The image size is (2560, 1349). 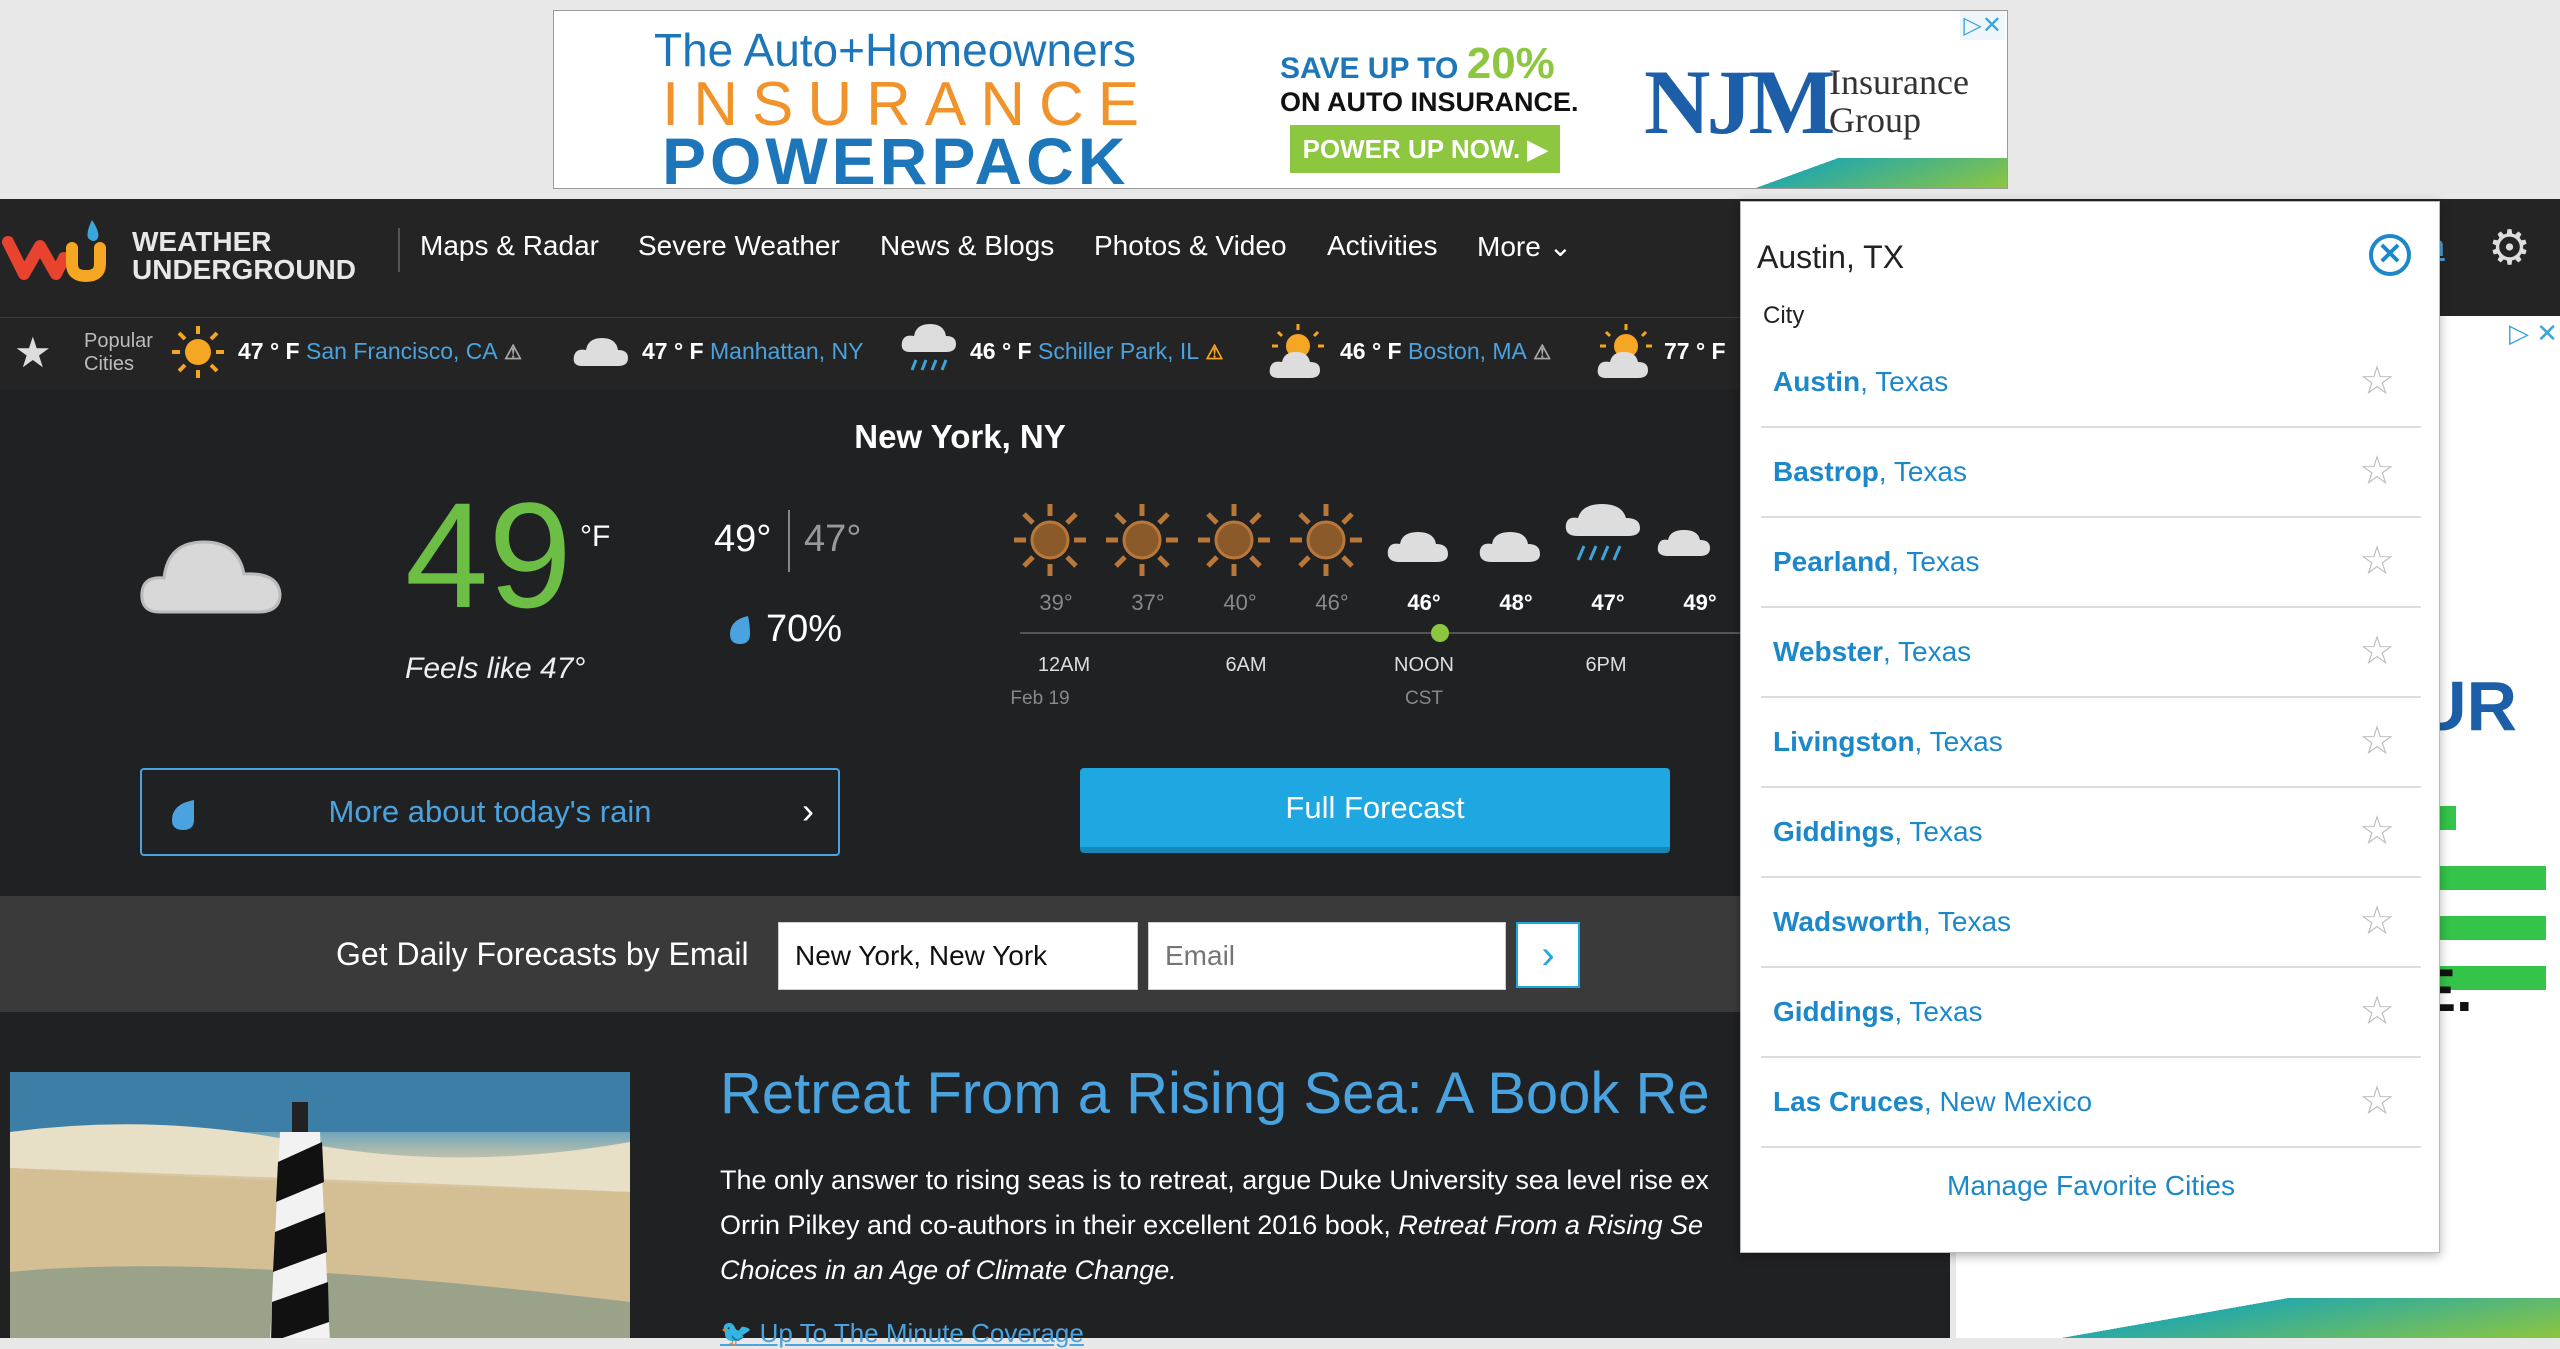 I want to click on ad-cta-button: POWER UP NOW. ▶, so click(x=1425, y=149).